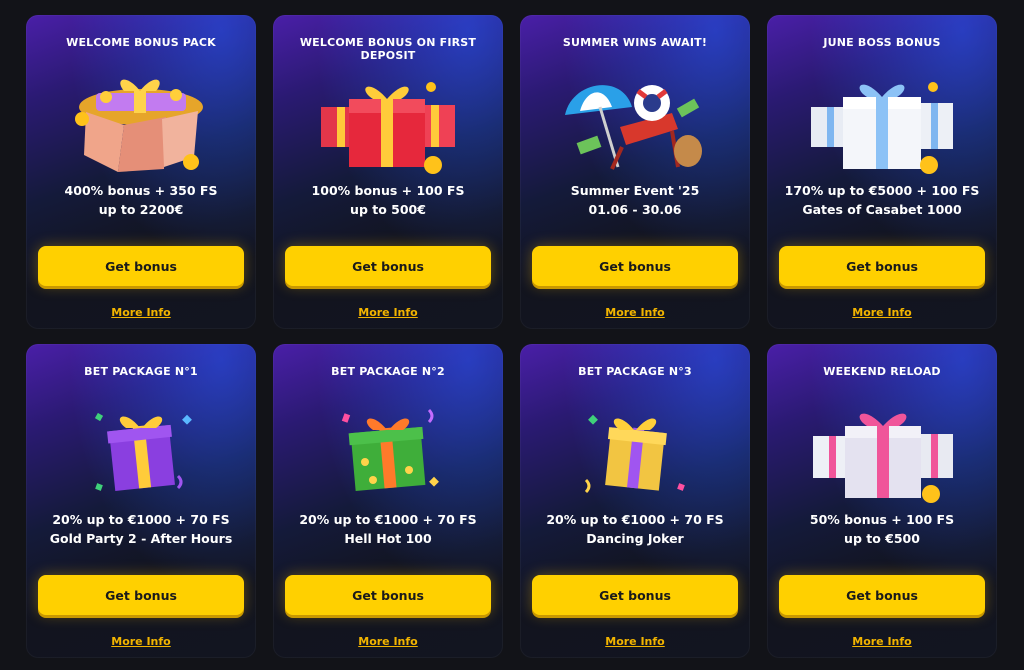 This screenshot has width=1024, height=670. What do you see at coordinates (388, 200) in the screenshot?
I see `bonus-description: 100% bonus + 100 FS up to 500€` at bounding box center [388, 200].